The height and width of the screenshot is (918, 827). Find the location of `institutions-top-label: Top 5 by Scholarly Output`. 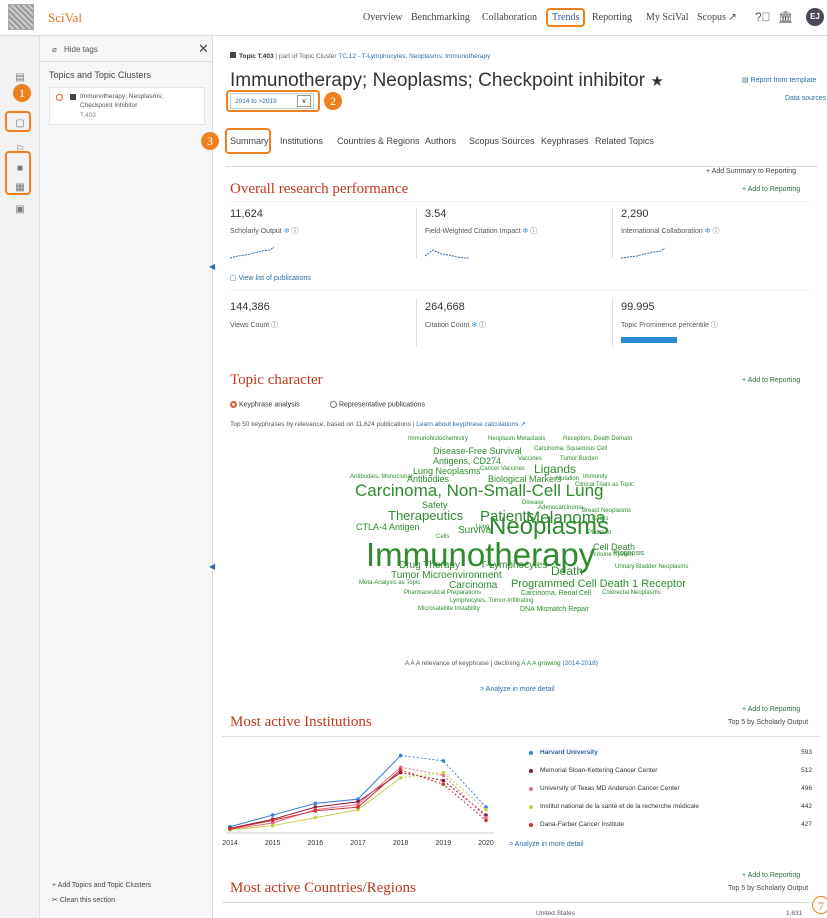

institutions-top-label: Top 5 by Scholarly Output is located at coordinates (768, 722).